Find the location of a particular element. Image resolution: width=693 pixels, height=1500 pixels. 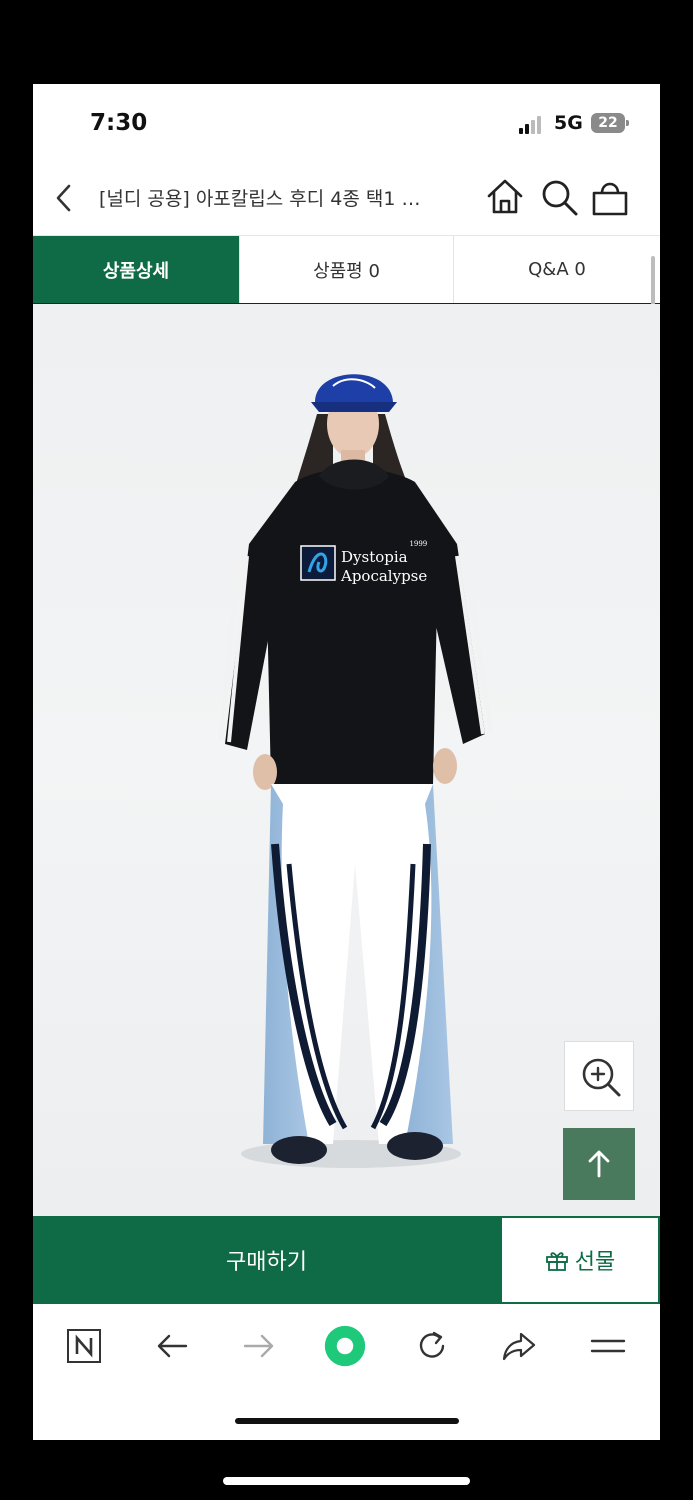

home-icon is located at coordinates (505, 196).